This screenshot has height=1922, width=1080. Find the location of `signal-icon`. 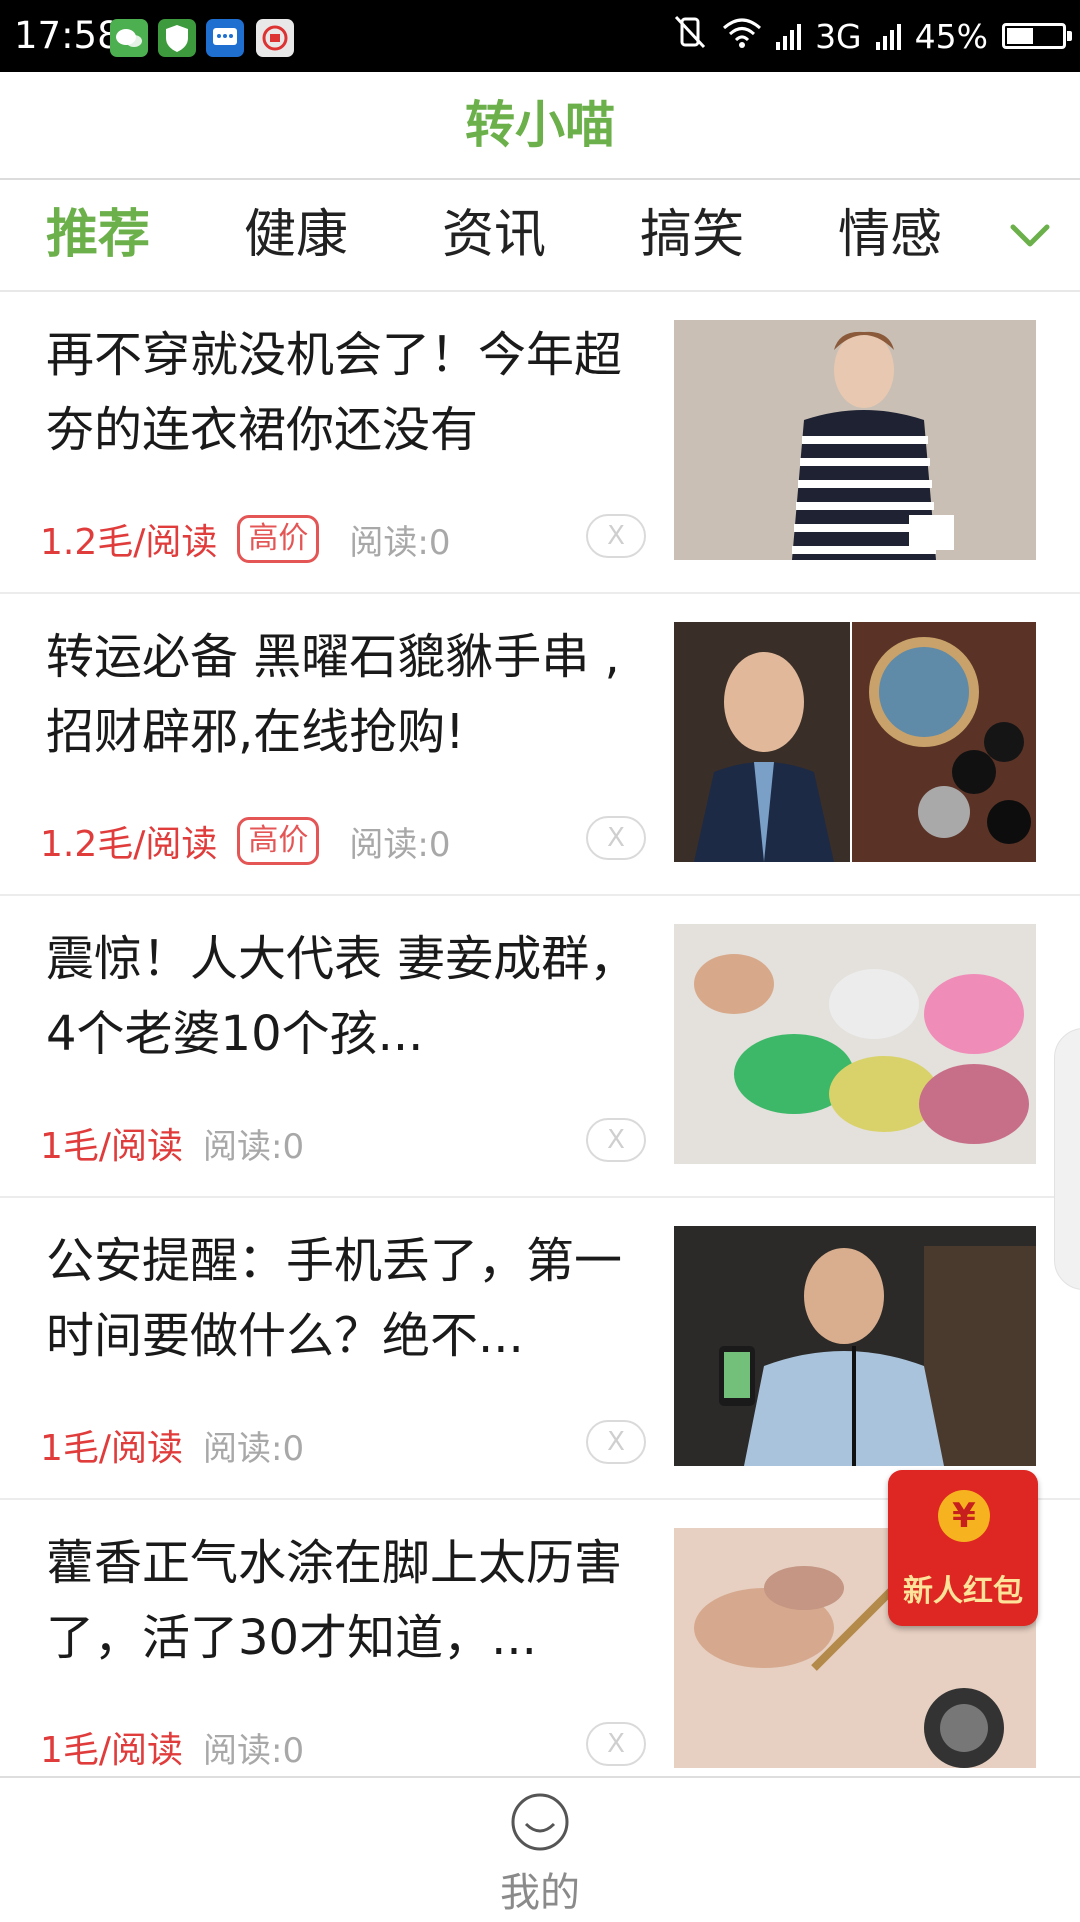

signal-icon is located at coordinates (789, 36).